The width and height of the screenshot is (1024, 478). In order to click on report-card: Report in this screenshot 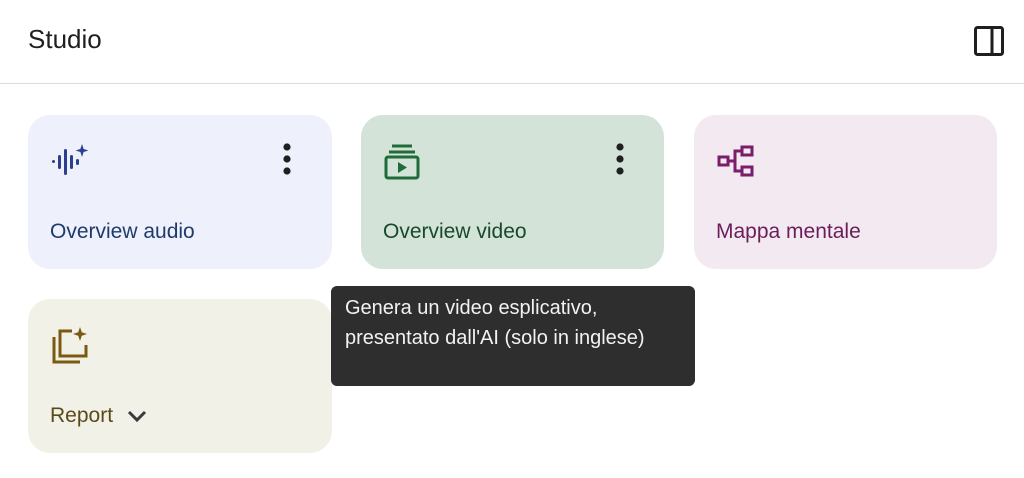, I will do `click(180, 376)`.